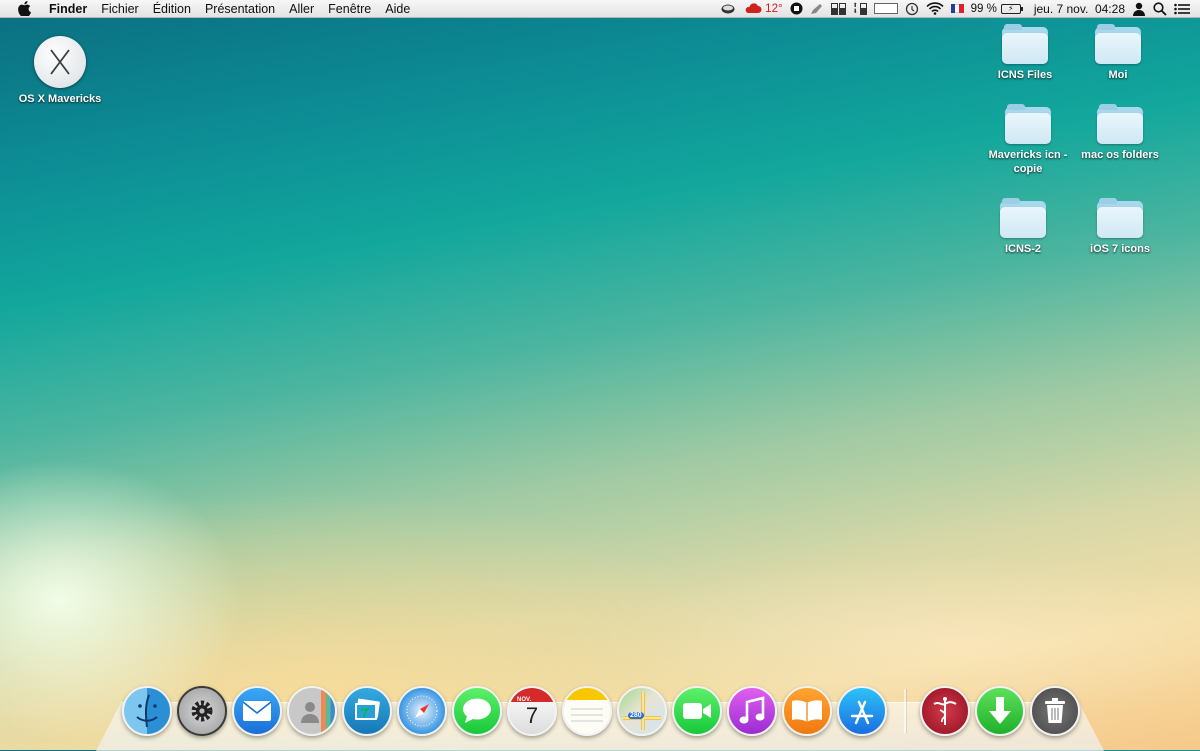  Describe the element at coordinates (1182, 9) in the screenshot. I see `notification-center-icon` at that location.